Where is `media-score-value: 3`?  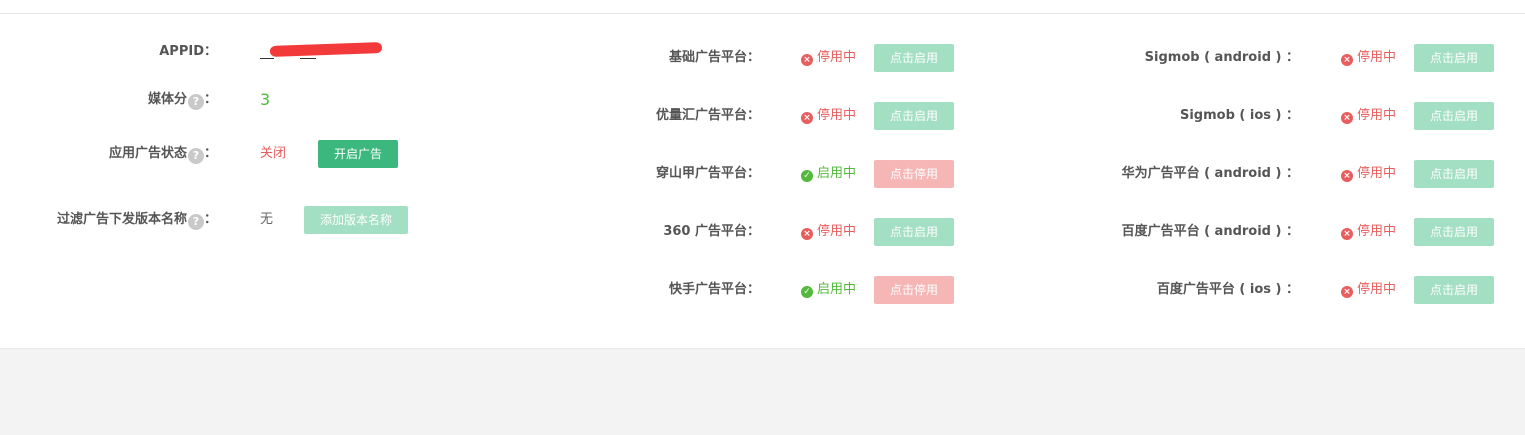
media-score-value: 3 is located at coordinates (265, 99).